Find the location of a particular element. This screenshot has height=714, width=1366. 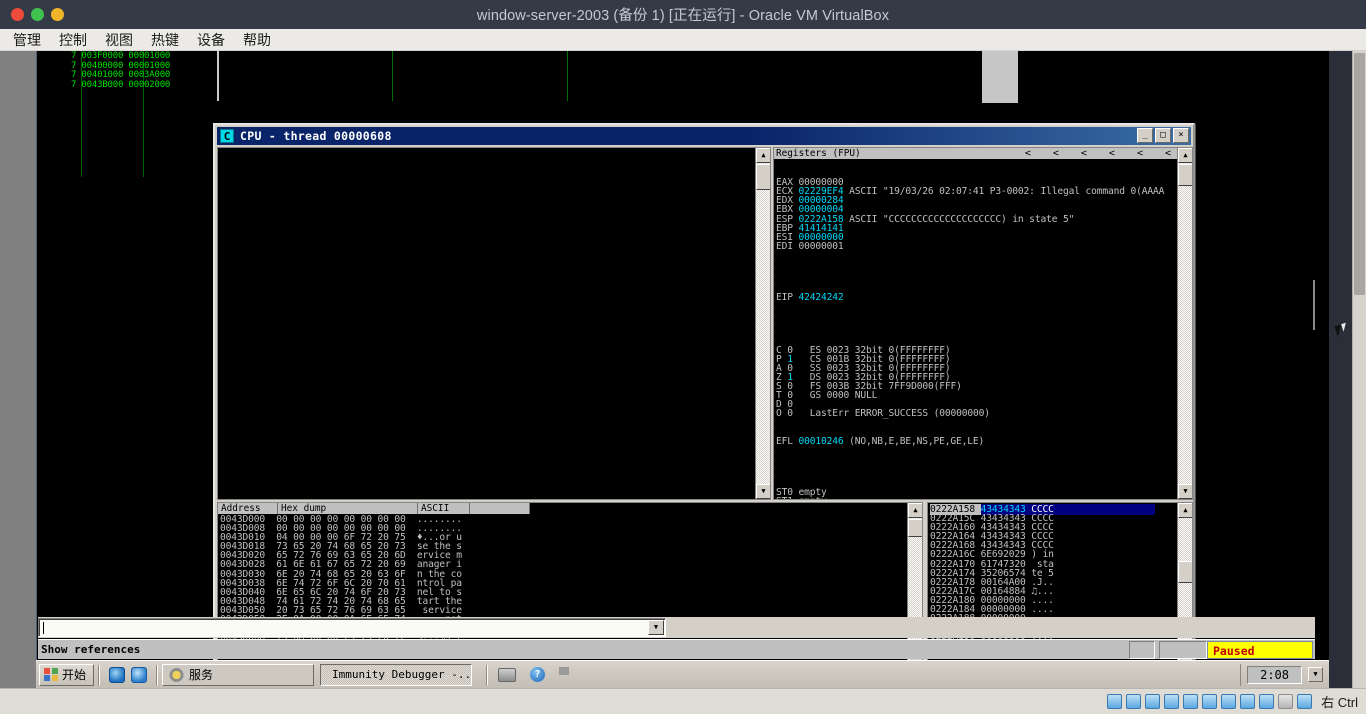

tray-expand-icon: ▼ is located at coordinates (1315, 674).